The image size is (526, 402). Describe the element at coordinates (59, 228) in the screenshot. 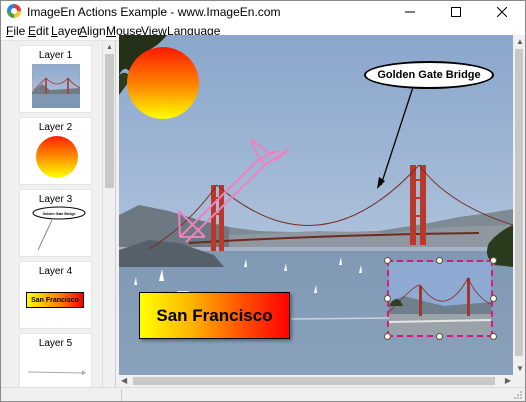

I see `layer-thumbnail-callout: Golden Gate Bridge` at that location.